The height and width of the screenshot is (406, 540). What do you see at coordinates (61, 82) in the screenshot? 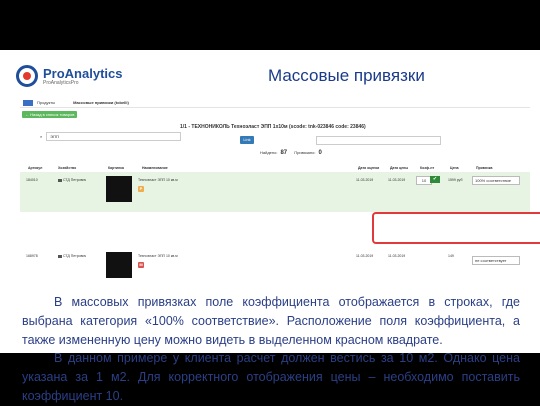
I see `logo-tagline: ProAnalyticsPro` at bounding box center [61, 82].